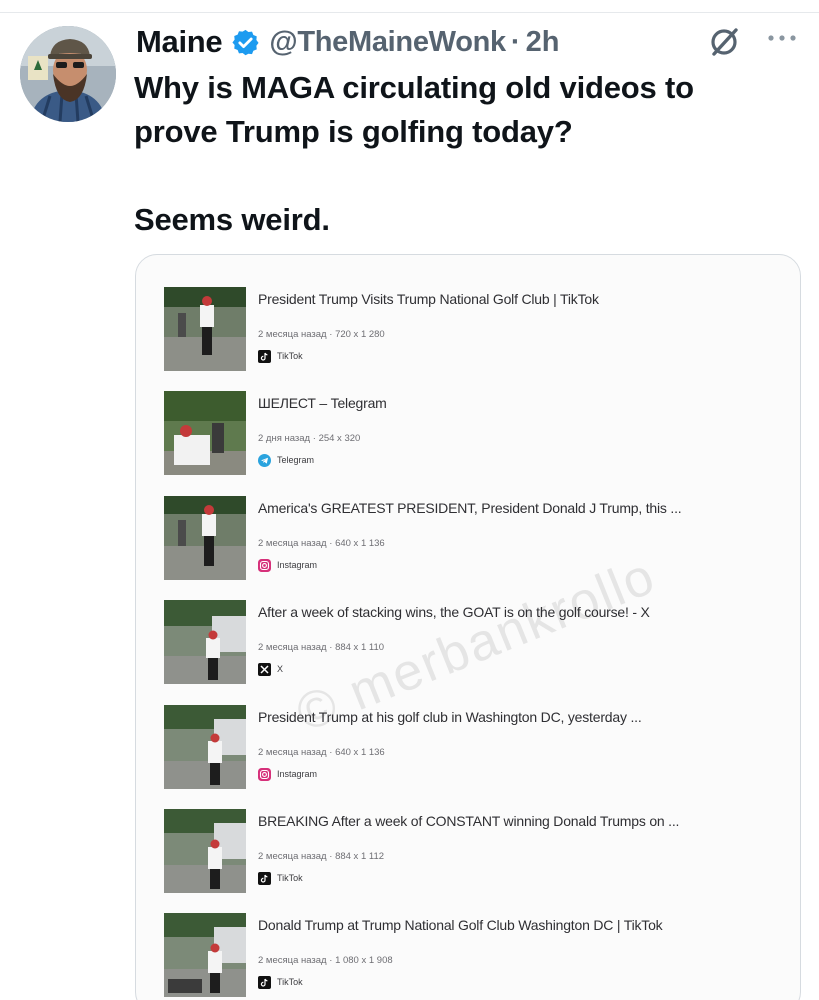  I want to click on top-divider, so click(409, 12).